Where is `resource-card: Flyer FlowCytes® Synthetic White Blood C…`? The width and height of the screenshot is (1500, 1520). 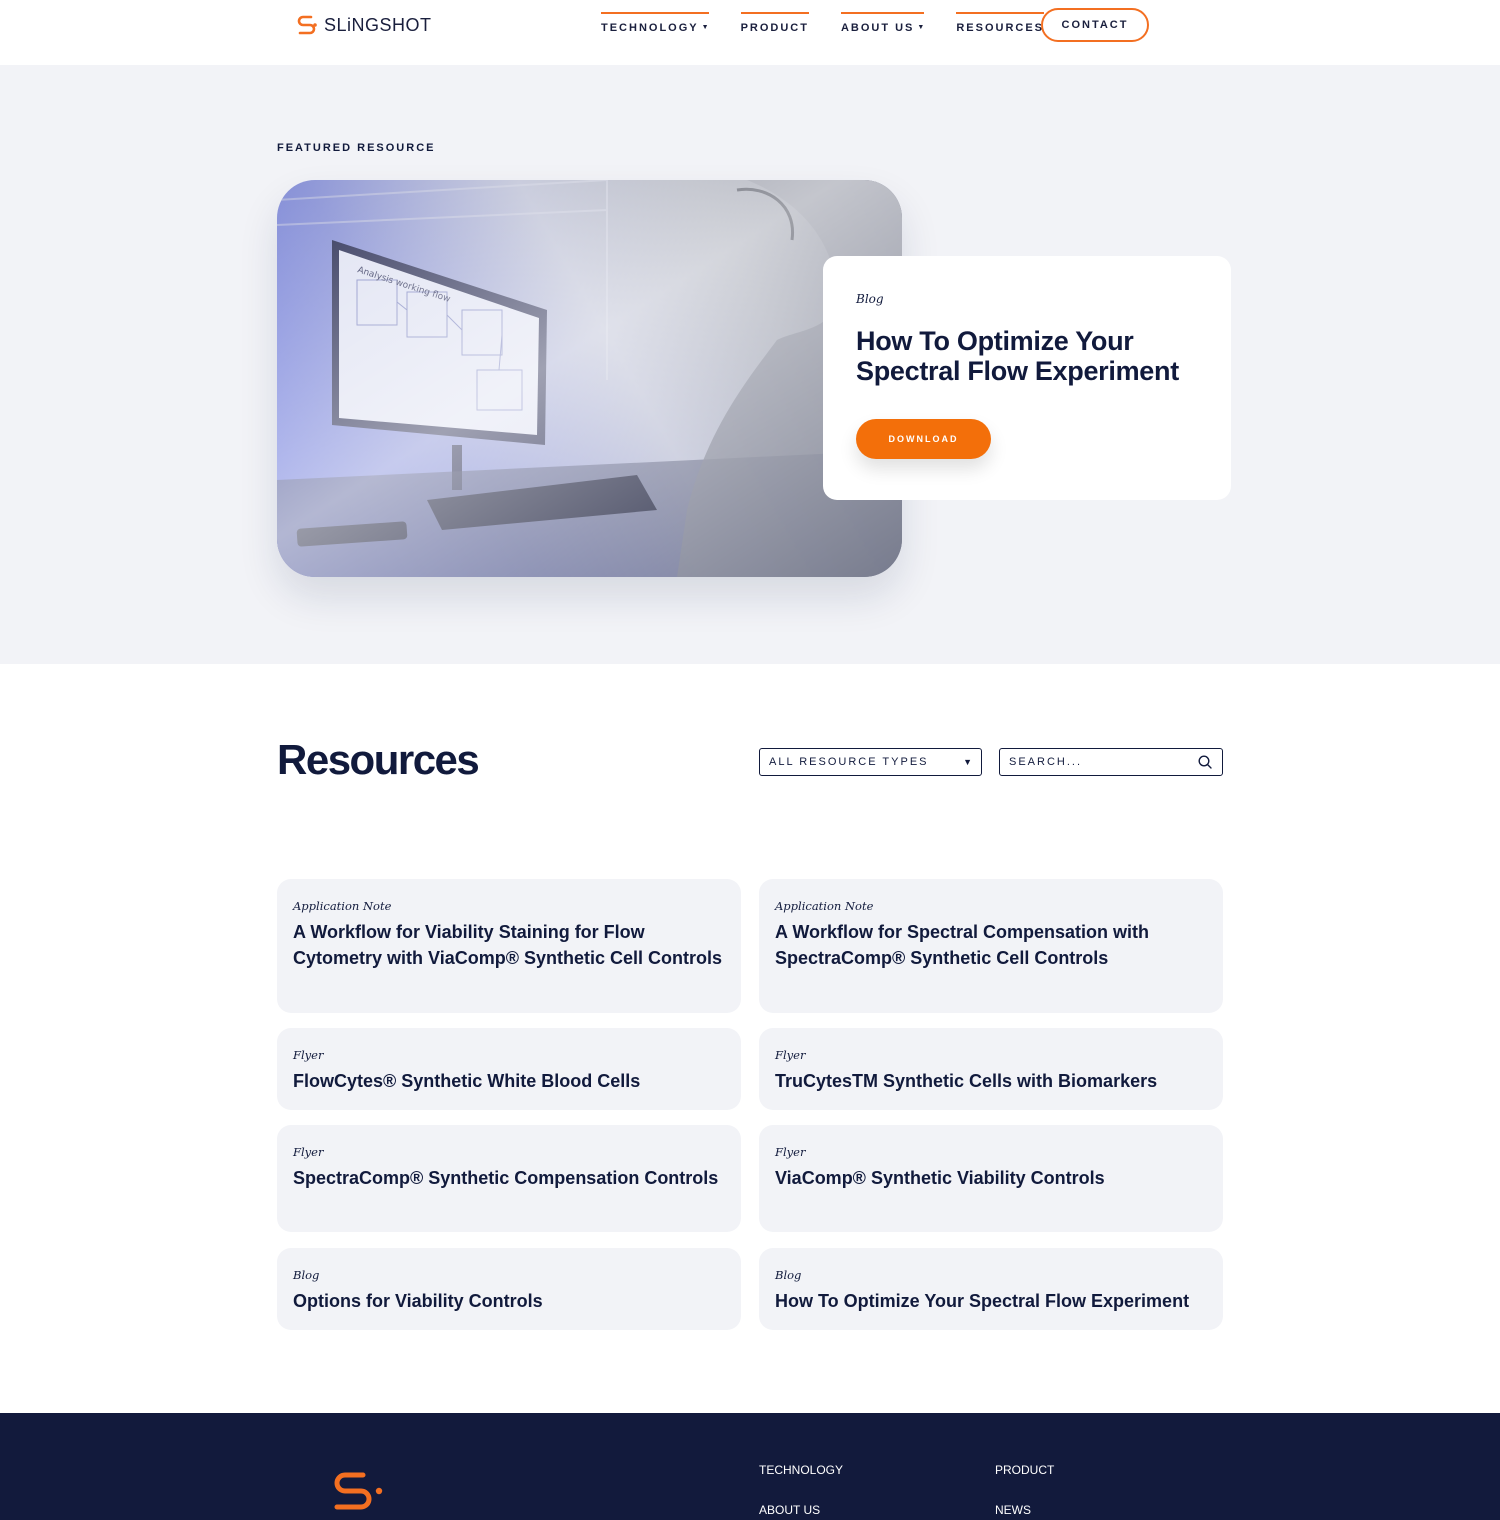
resource-card: Flyer FlowCytes® Synthetic White Blood C… is located at coordinates (509, 1069).